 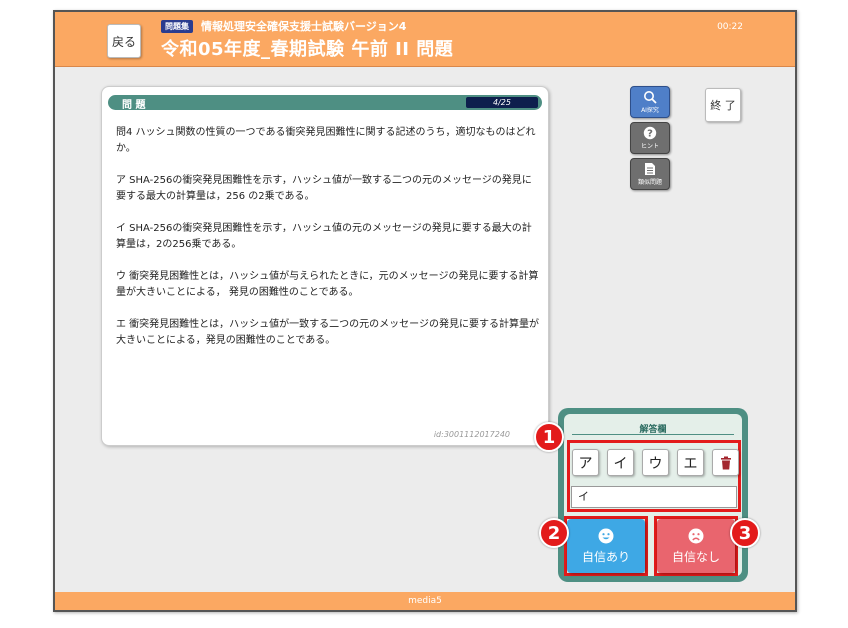 I want to click on category-tag: 問題集, so click(x=177, y=26).